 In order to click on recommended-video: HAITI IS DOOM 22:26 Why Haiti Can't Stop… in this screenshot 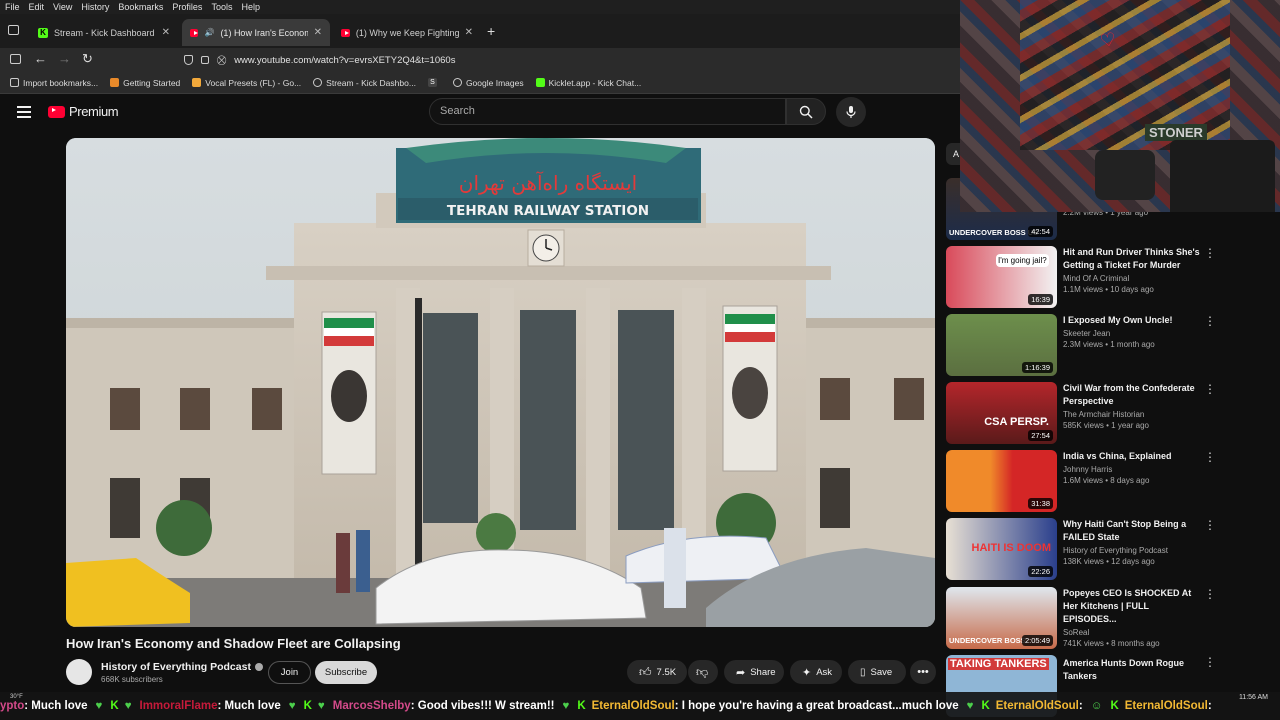, I will do `click(1081, 549)`.